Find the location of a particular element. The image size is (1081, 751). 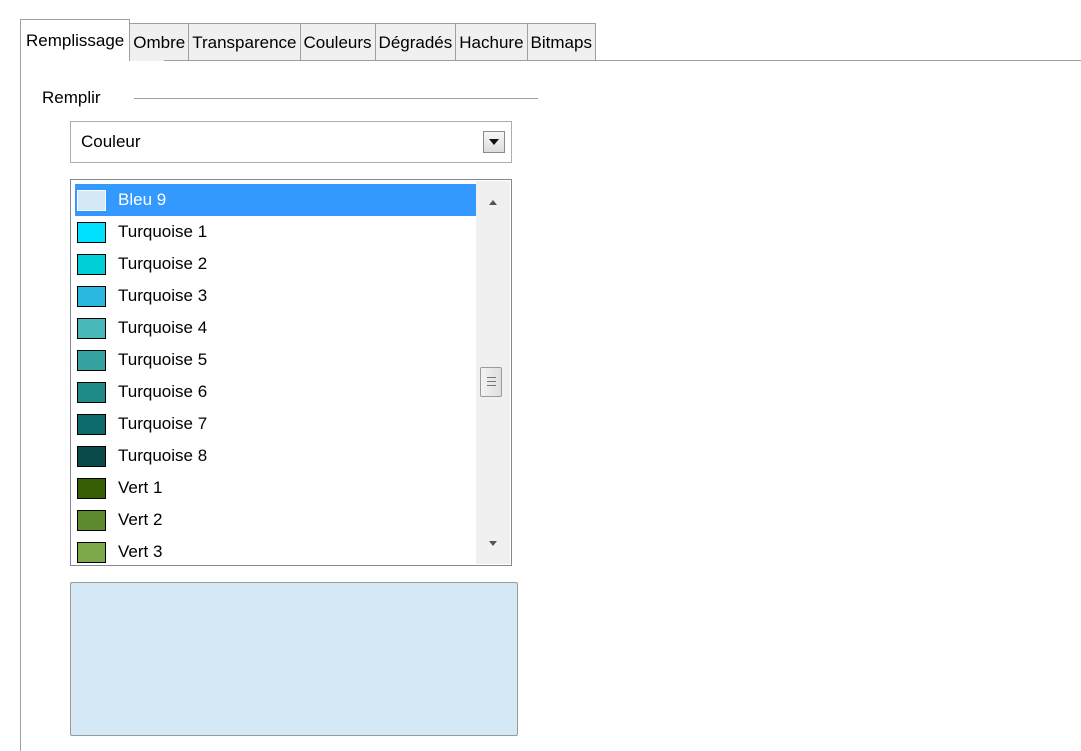

panel-border-top is located at coordinates (622, 60).